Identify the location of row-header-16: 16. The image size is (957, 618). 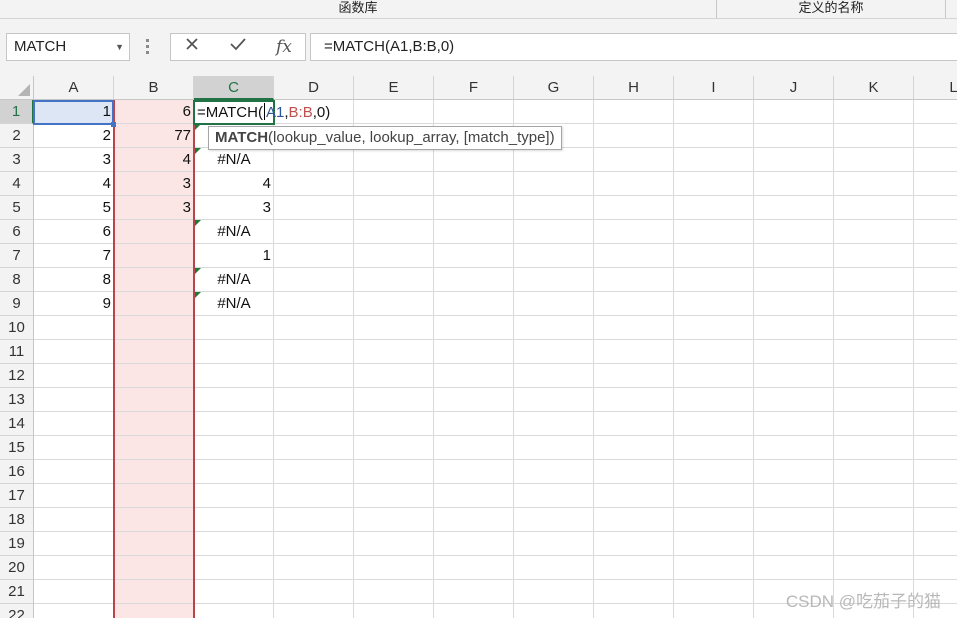
(17, 472).